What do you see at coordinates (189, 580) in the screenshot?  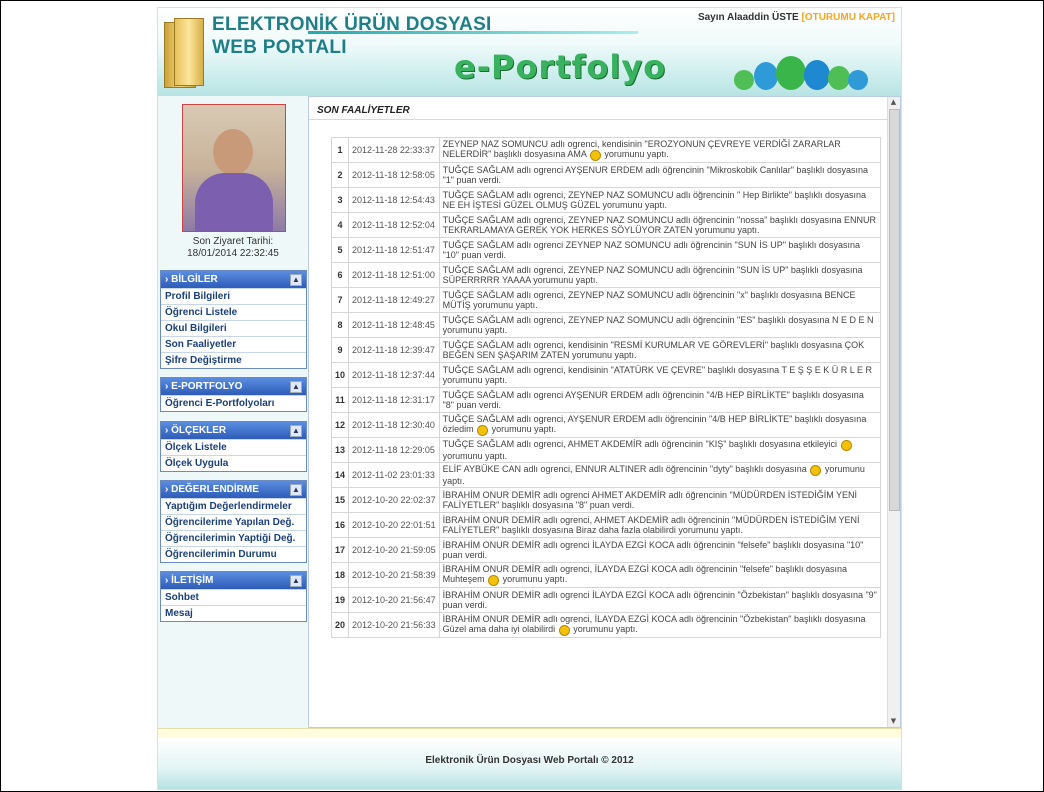 I see `menu-header-label: › İLETİŞİM` at bounding box center [189, 580].